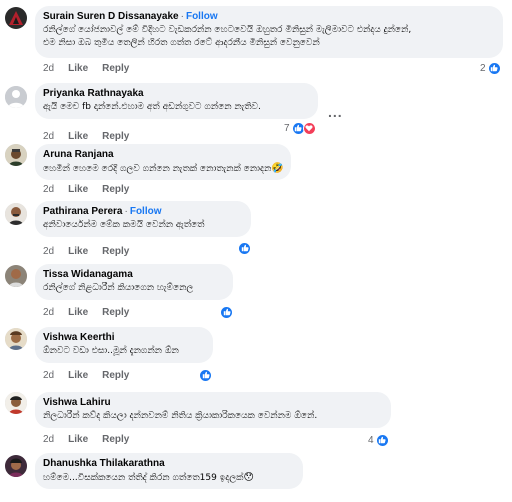 Image resolution: width=512 pixels, height=502 pixels. What do you see at coordinates (483, 68) in the screenshot?
I see `reaction-count: 2` at bounding box center [483, 68].